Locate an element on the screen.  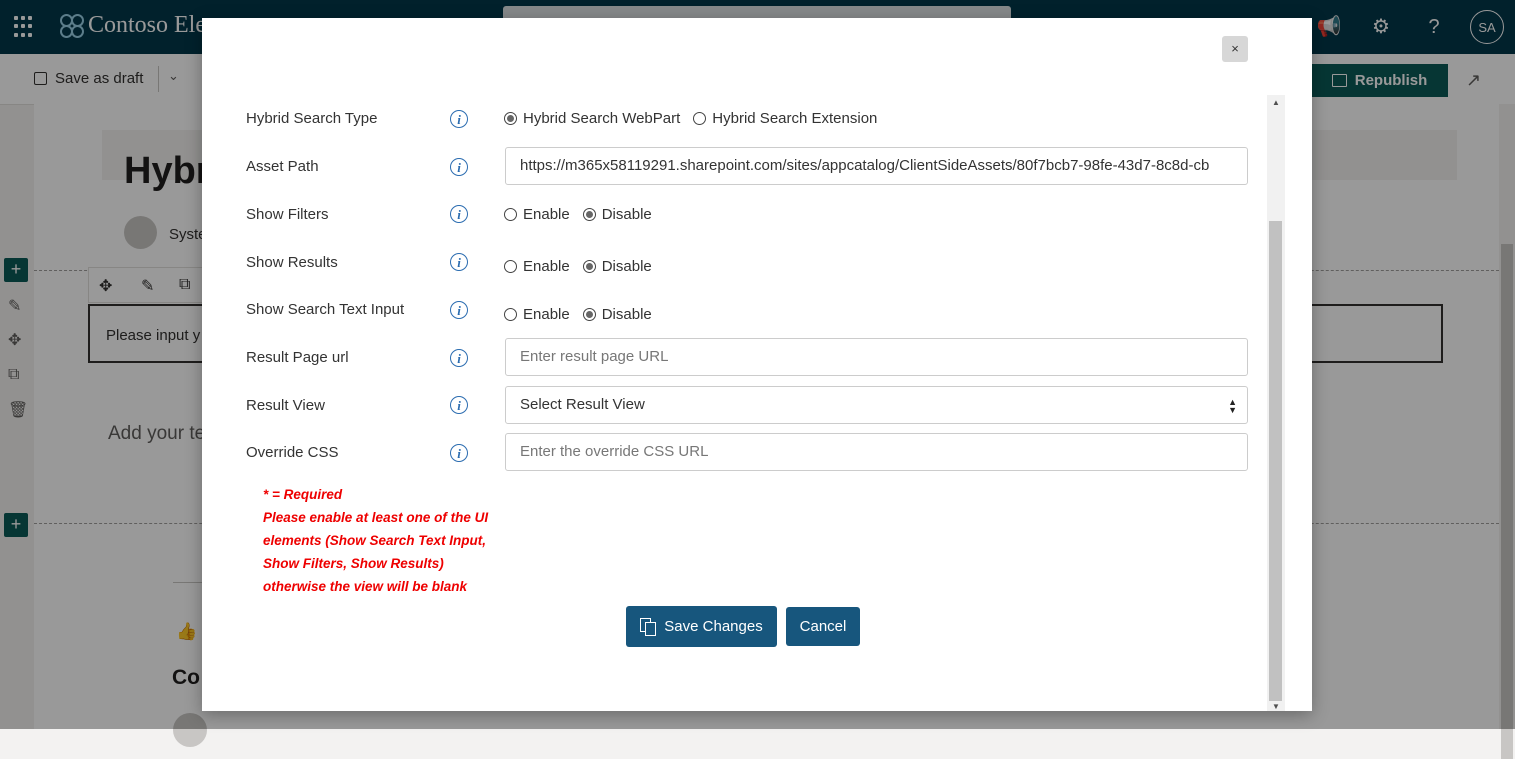
save-changes-label: Save Changes is located at coordinates (713, 626).